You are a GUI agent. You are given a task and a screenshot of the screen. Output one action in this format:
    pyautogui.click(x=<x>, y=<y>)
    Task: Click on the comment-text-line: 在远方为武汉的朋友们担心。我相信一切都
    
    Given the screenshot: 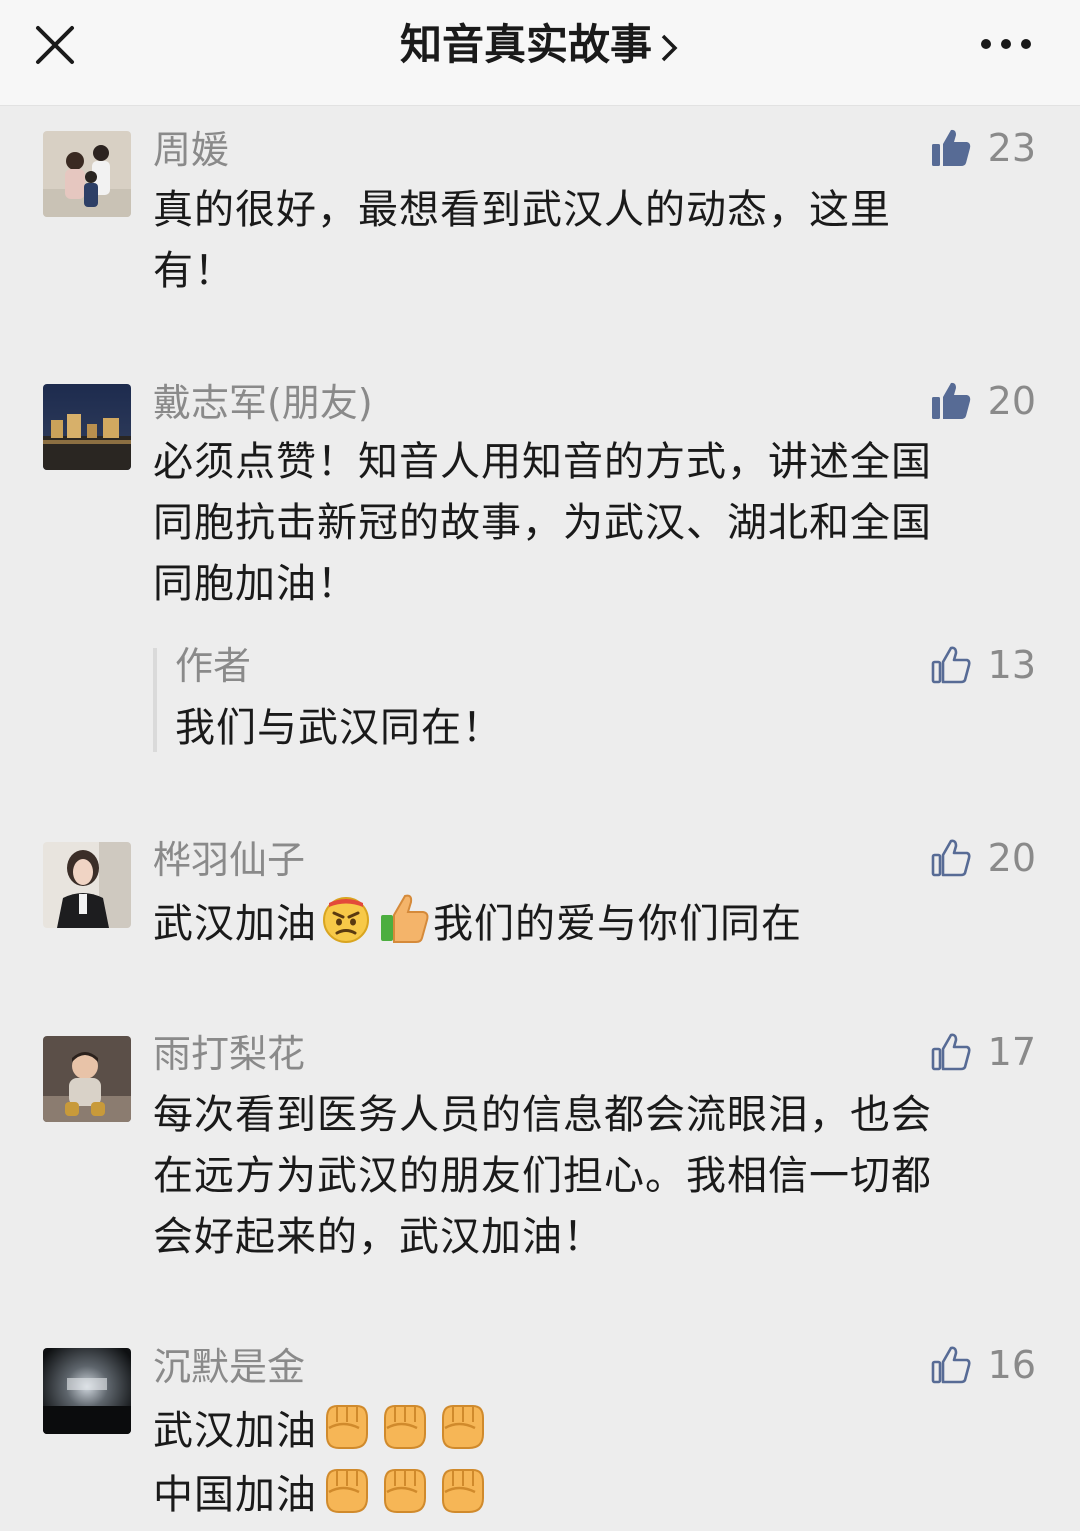 What is the action you would take?
    pyautogui.click(x=542, y=1176)
    